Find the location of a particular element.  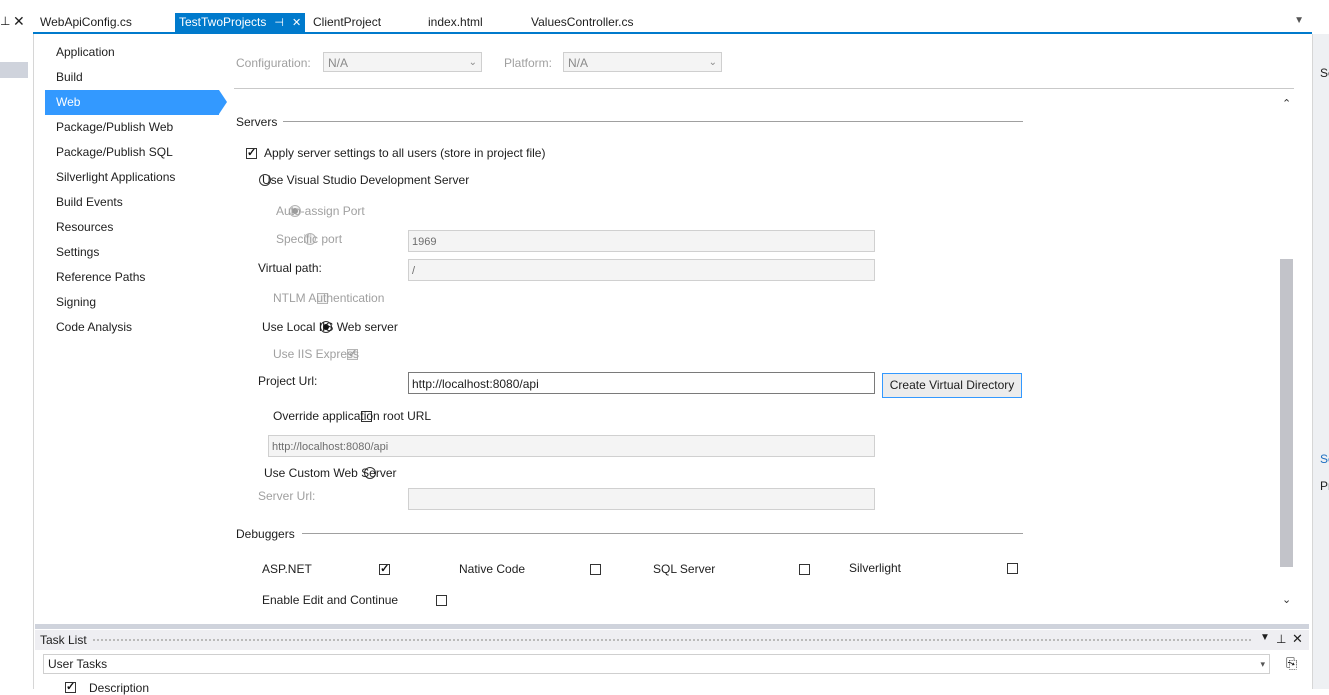

nav-item-web: Web is located at coordinates (136, 102).